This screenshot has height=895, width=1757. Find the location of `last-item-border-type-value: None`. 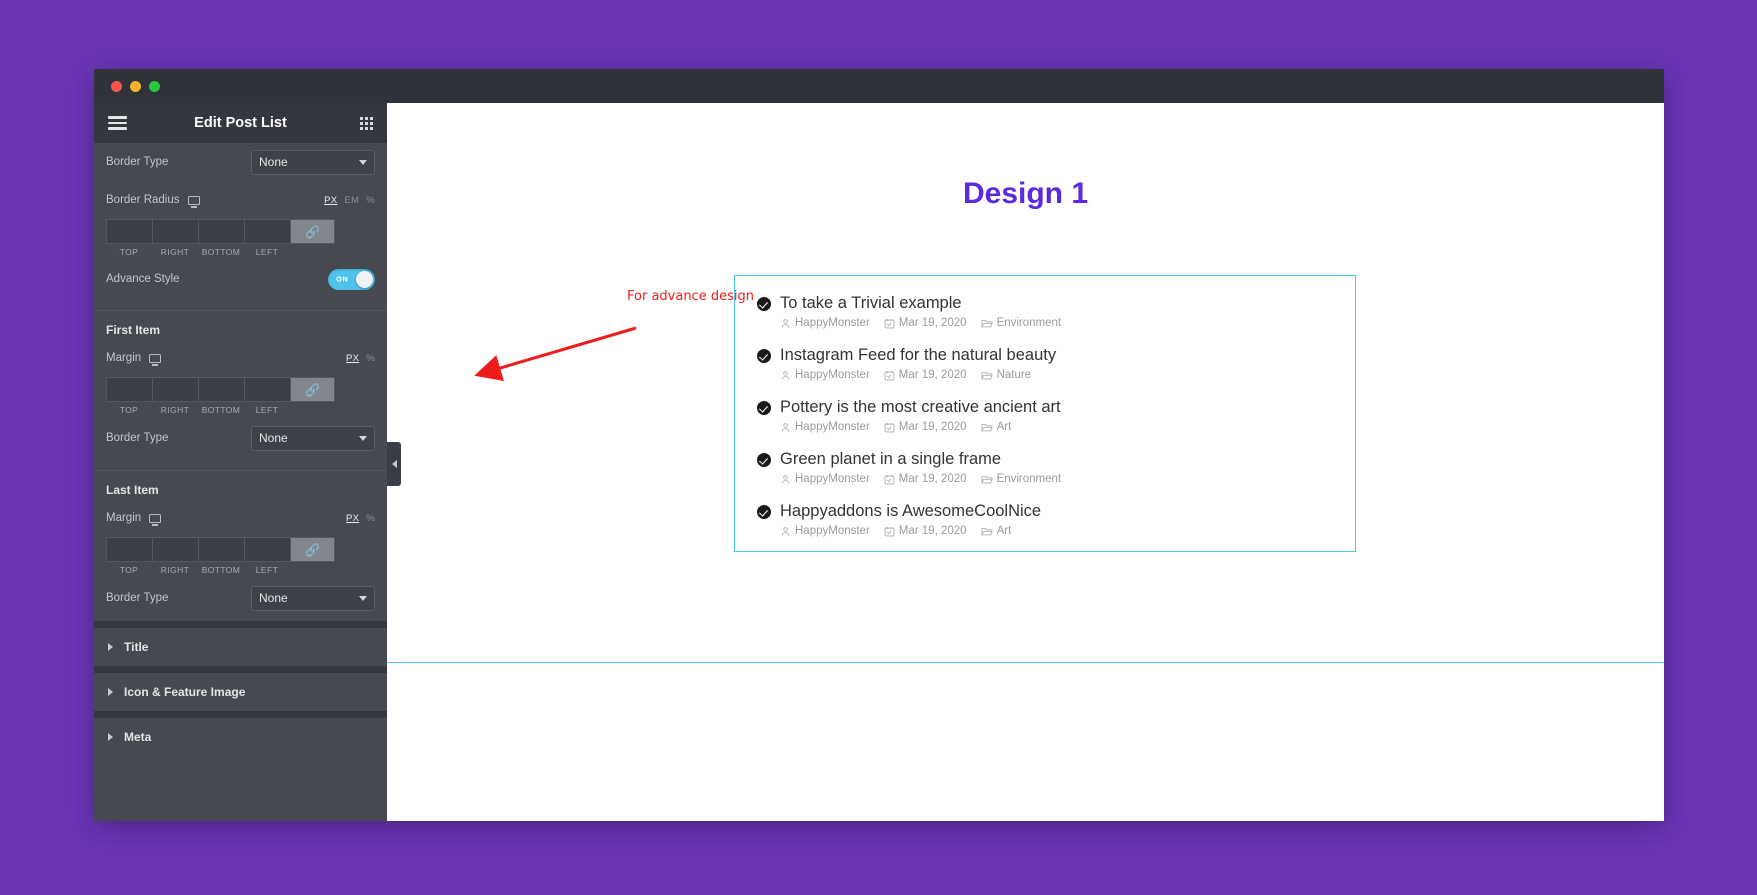

last-item-border-type-value: None is located at coordinates (273, 598).